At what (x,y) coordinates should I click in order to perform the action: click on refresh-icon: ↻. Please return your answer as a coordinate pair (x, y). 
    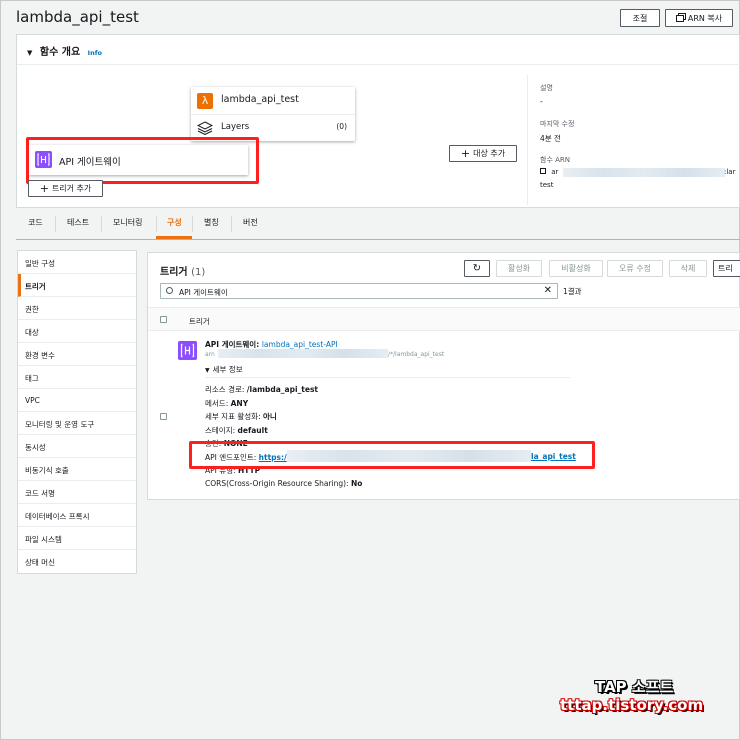
    Looking at the image, I should click on (477, 268).